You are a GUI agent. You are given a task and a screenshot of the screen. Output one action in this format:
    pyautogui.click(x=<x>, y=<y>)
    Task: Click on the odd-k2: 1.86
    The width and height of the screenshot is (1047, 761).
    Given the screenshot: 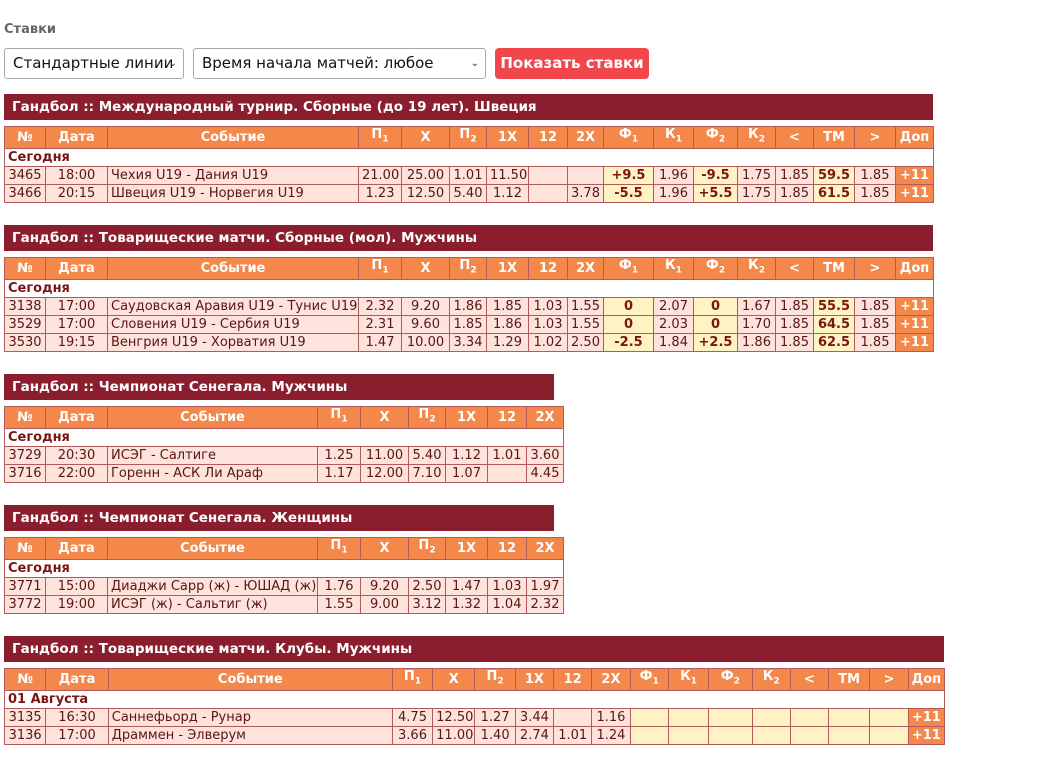 What is the action you would take?
    pyautogui.click(x=756, y=342)
    